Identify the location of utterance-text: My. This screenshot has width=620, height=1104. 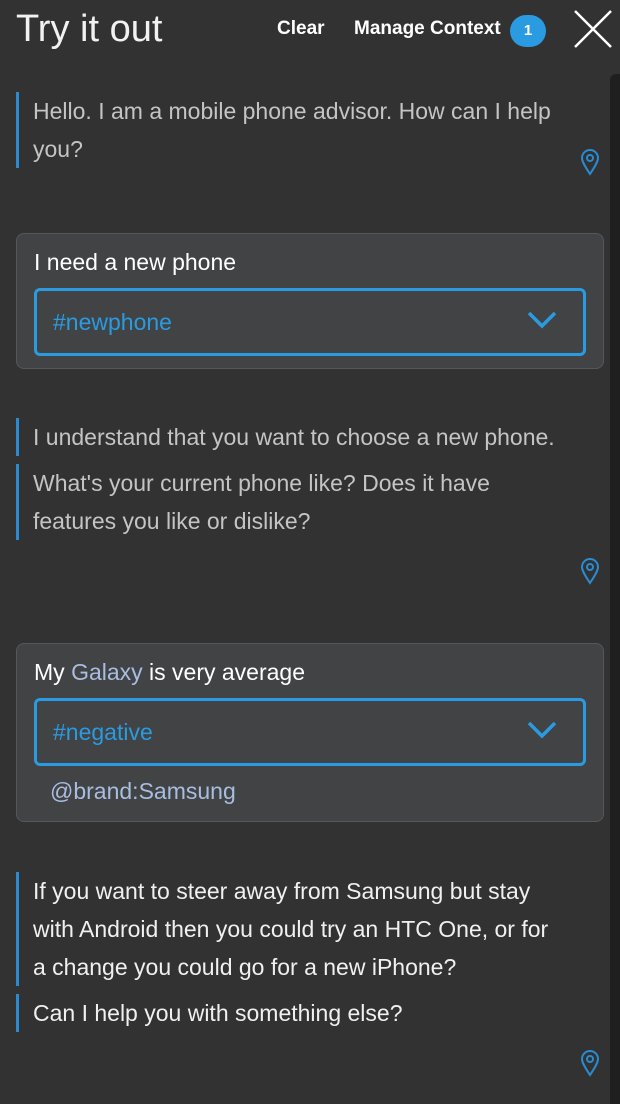
(53, 672).